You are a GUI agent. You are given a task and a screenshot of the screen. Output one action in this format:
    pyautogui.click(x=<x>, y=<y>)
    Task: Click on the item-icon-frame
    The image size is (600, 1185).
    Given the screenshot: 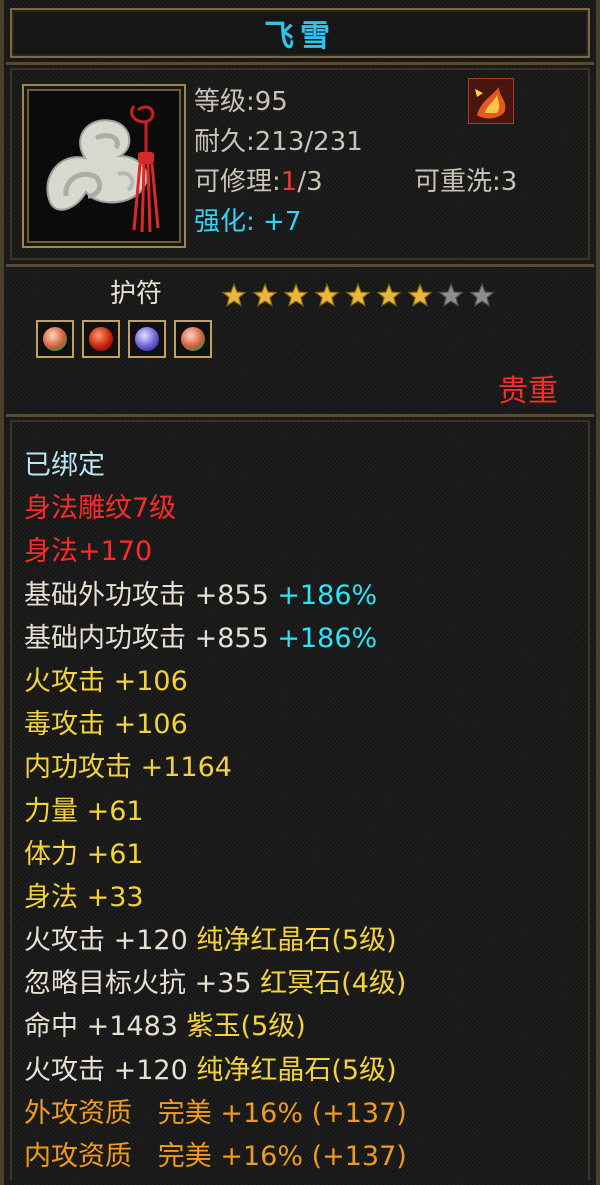 What is the action you would take?
    pyautogui.click(x=104, y=166)
    